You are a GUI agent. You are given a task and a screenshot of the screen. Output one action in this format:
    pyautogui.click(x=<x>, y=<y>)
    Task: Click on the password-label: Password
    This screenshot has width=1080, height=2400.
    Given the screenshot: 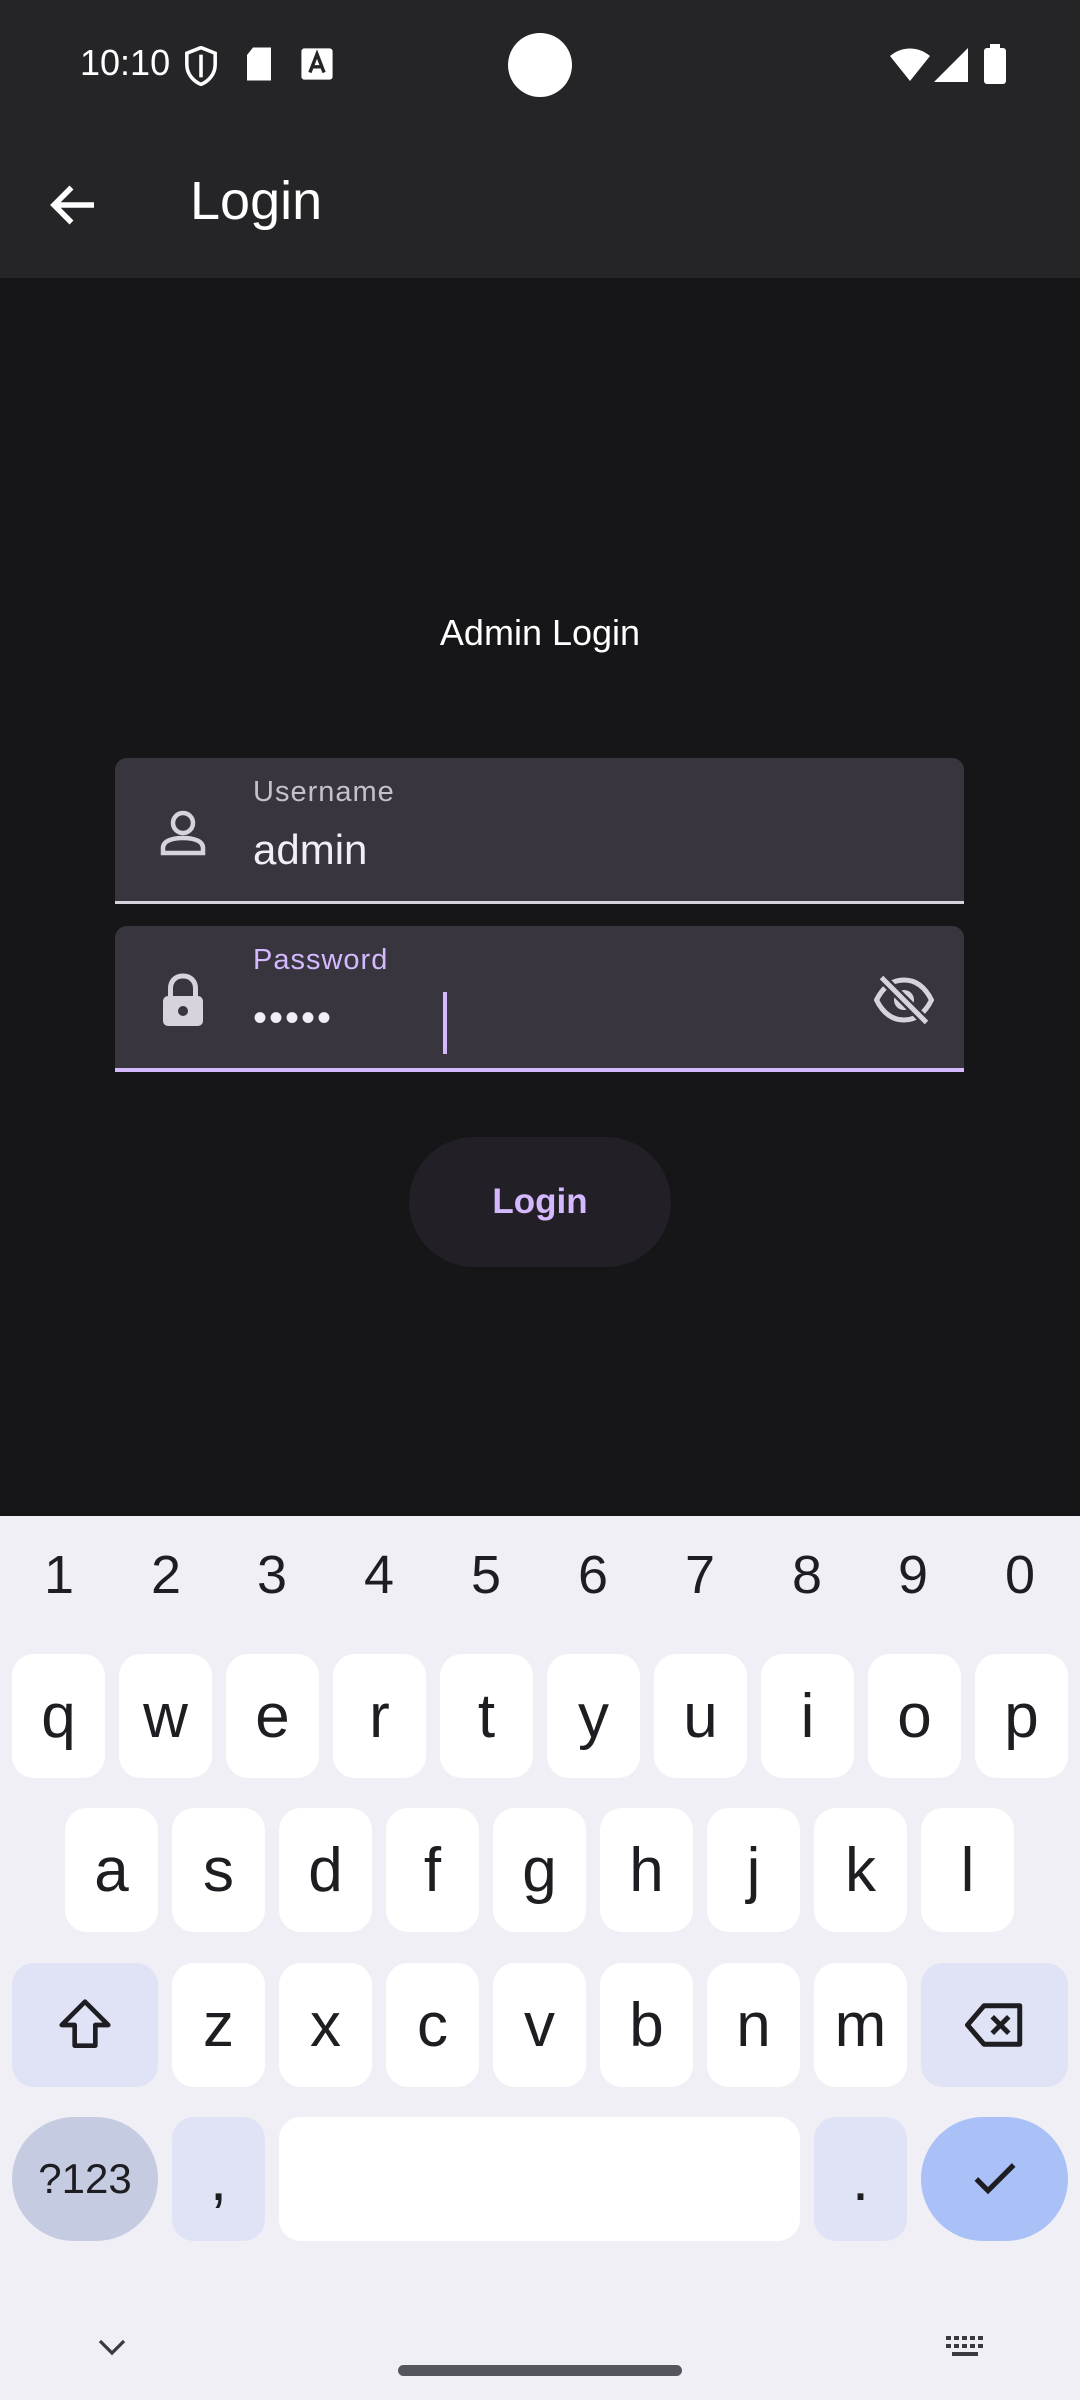 What is the action you would take?
    pyautogui.click(x=321, y=960)
    